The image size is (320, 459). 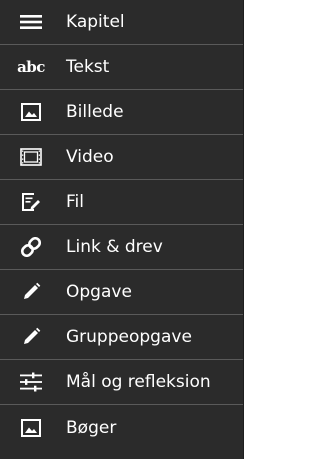 I want to click on film-icon, so click(x=31, y=157).